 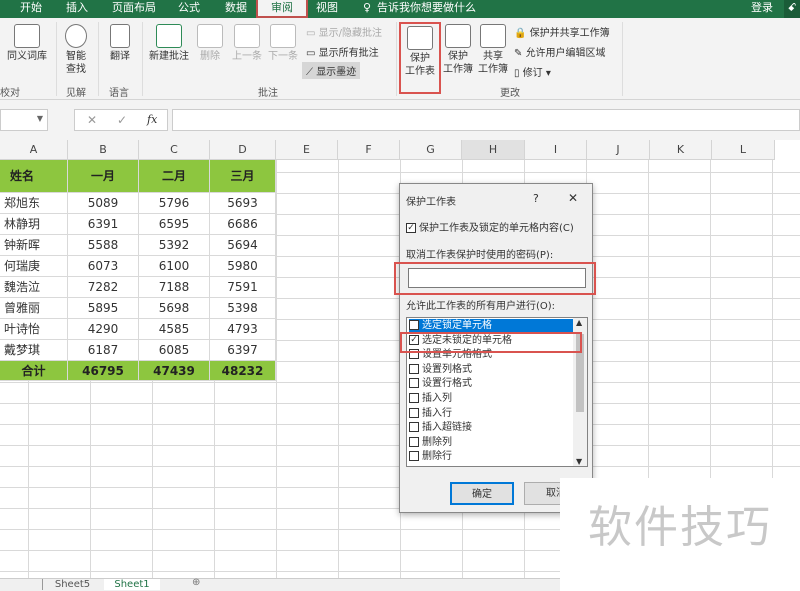 I want to click on show-ink-button: ⟋ 显示墨迹, so click(x=331, y=70).